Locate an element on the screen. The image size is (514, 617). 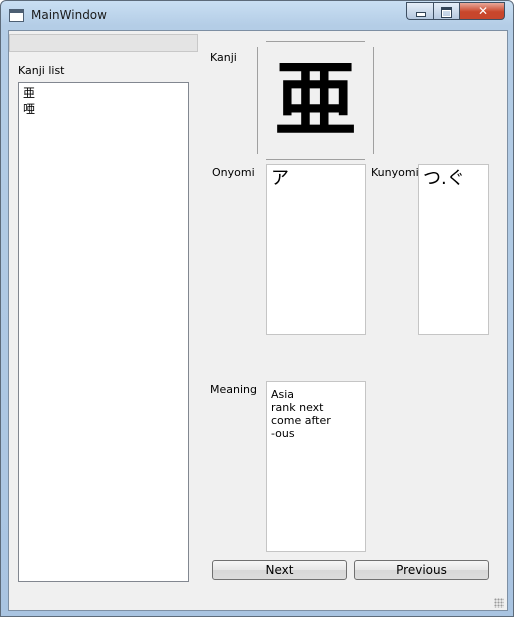
close-icon: ✕ is located at coordinates (483, 11).